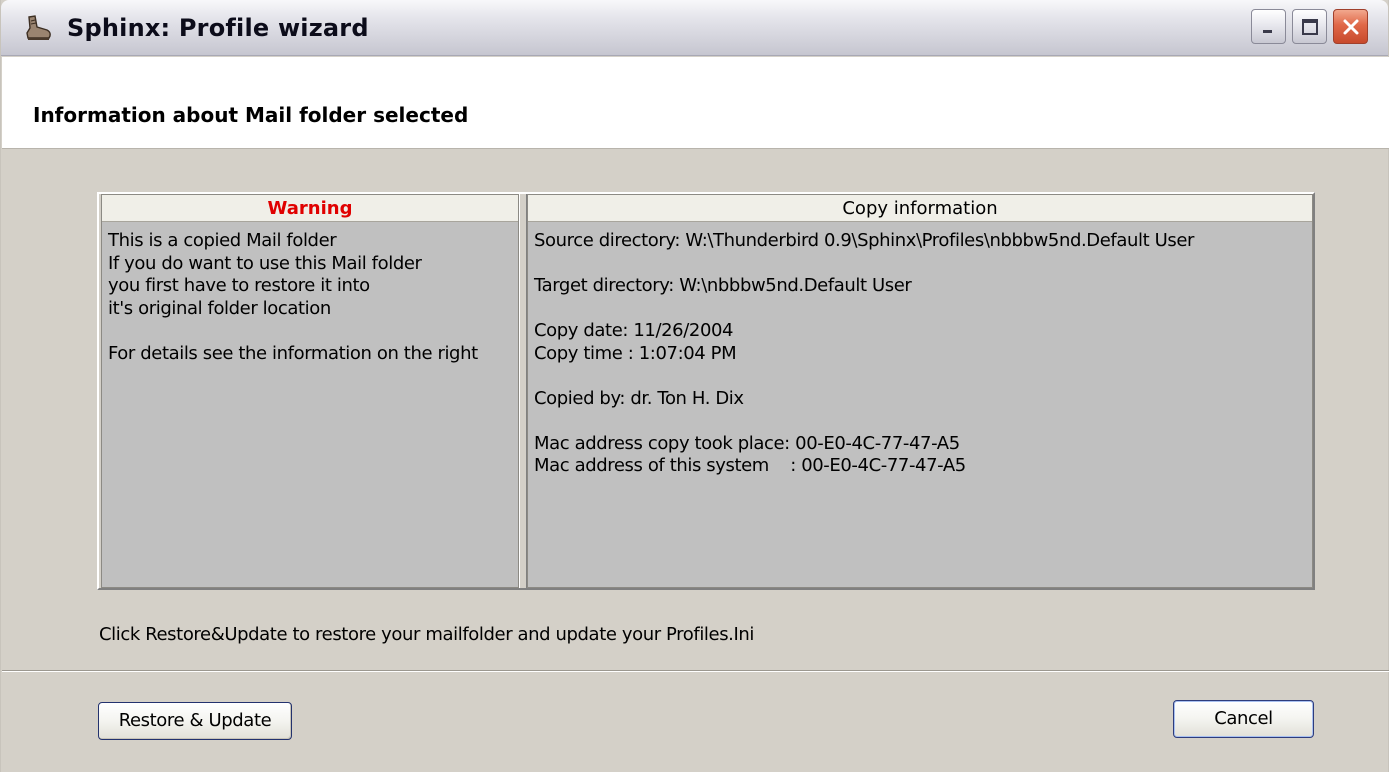  Describe the element at coordinates (310, 208) in the screenshot. I see `warning-heading: Warning` at that location.